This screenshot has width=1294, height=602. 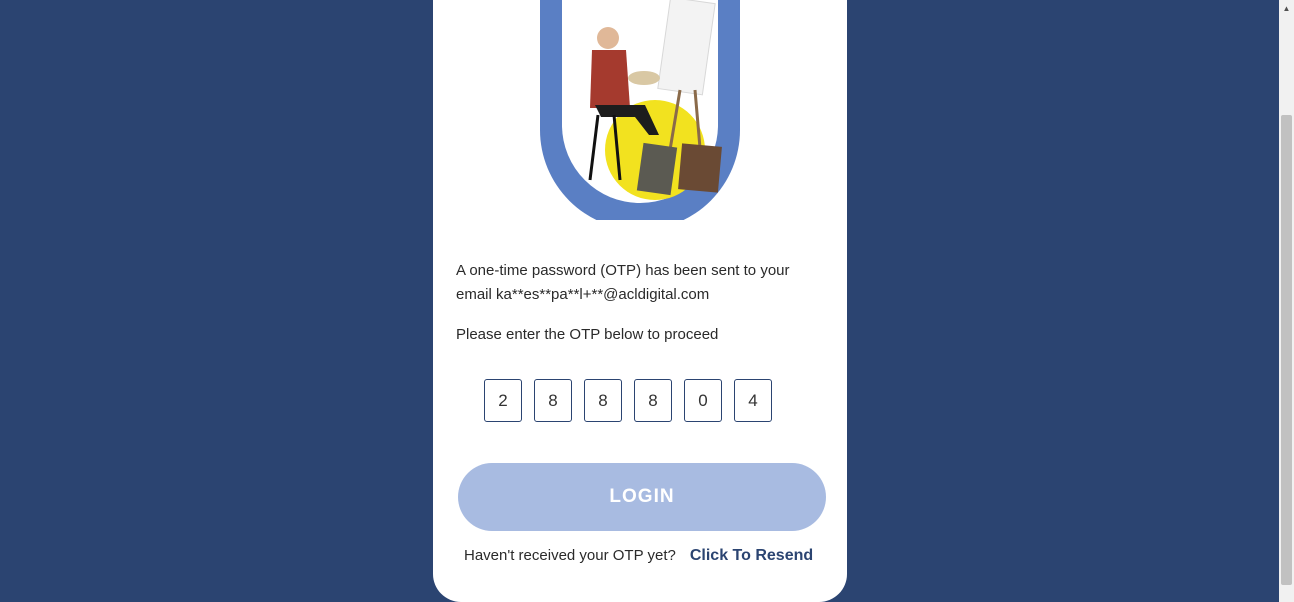 What do you see at coordinates (751, 556) in the screenshot?
I see `resend-link: Click To Resend` at bounding box center [751, 556].